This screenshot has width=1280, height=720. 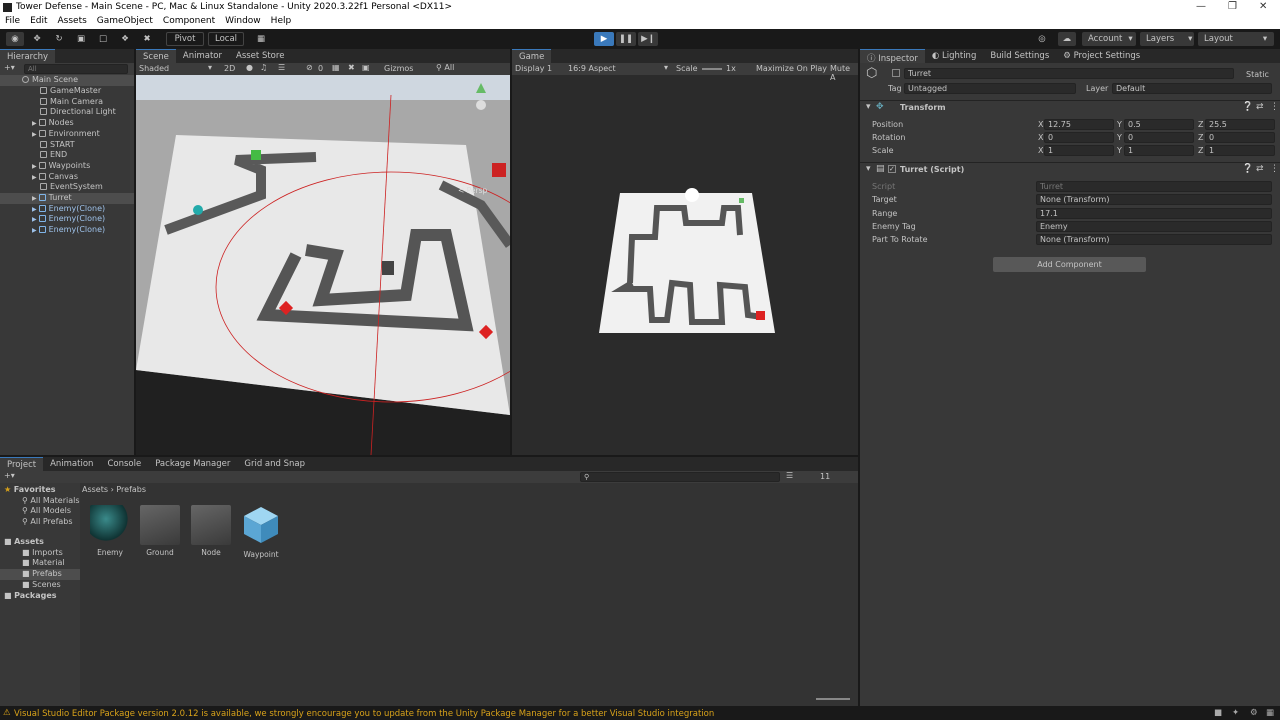 I want to click on assets-folder: ■ Assets, so click(x=40, y=542).